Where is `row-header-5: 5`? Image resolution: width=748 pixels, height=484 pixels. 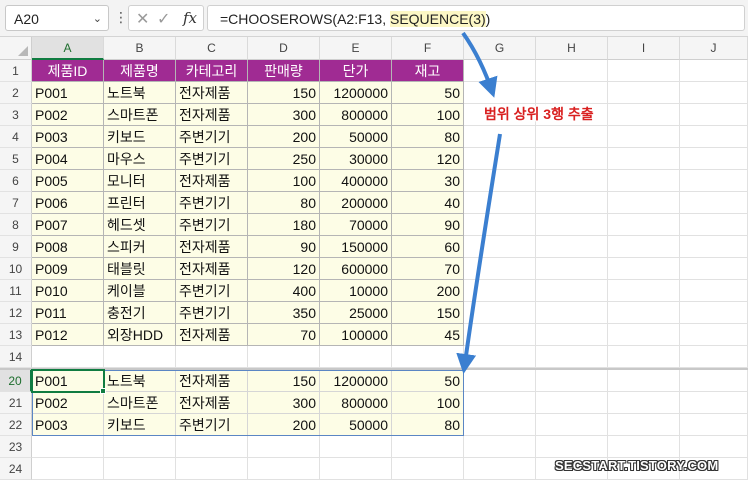 row-header-5: 5 is located at coordinates (16, 159).